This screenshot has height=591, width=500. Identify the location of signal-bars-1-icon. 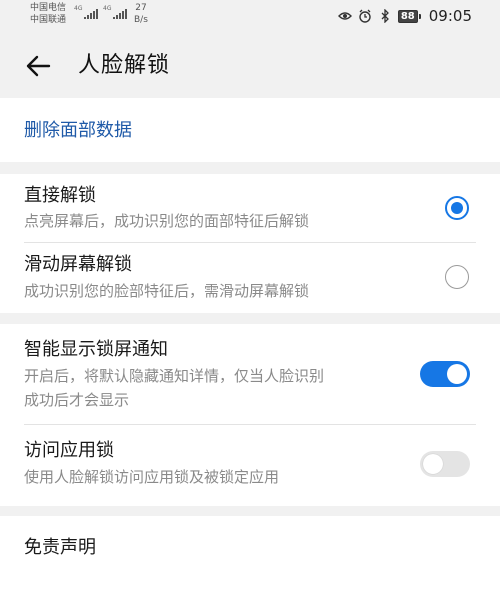
(91, 14).